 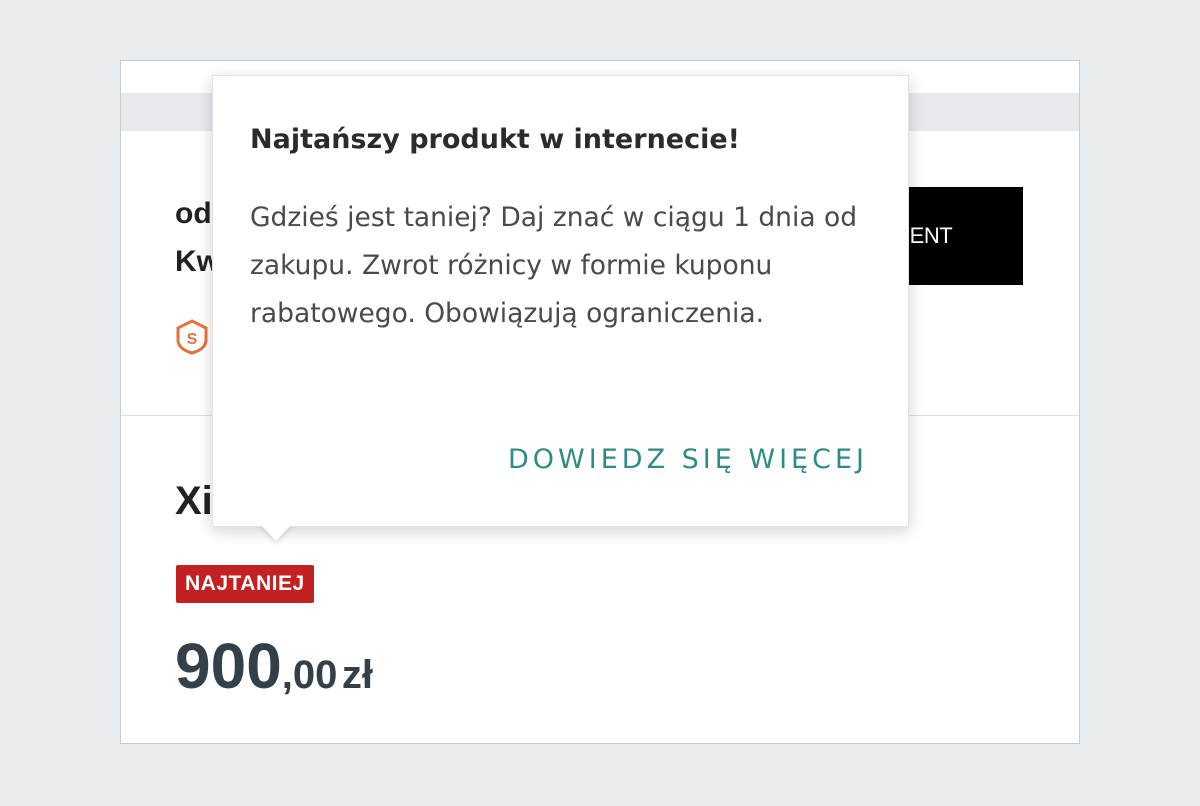 What do you see at coordinates (193, 213) in the screenshot?
I see `seller-name-line-1: od` at bounding box center [193, 213].